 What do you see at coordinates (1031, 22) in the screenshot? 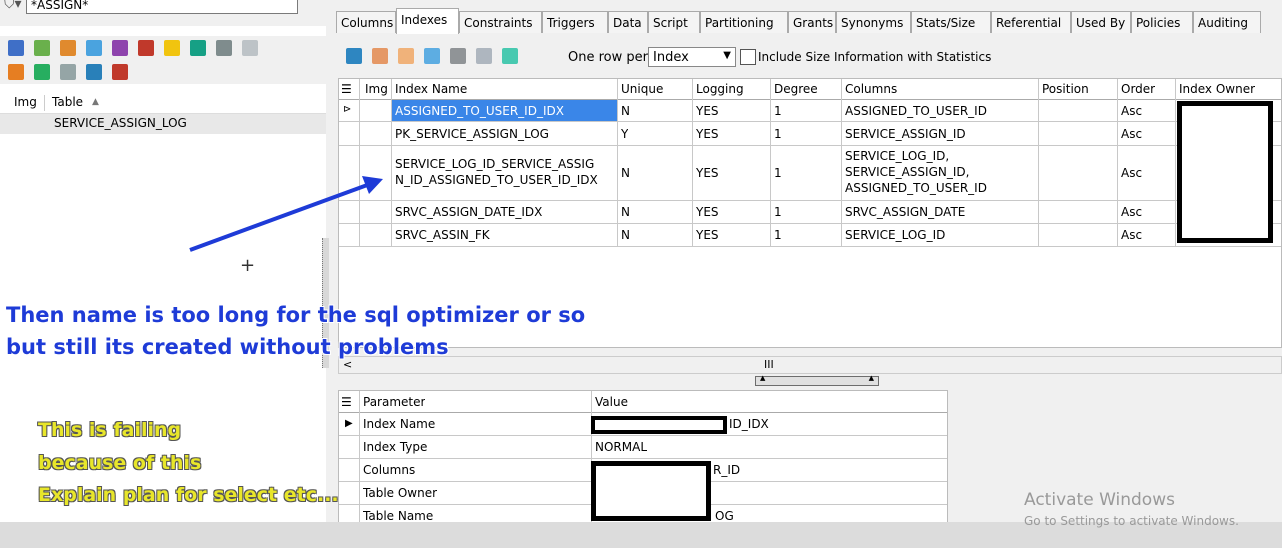
I see `tab-referential: Referential` at bounding box center [1031, 22].